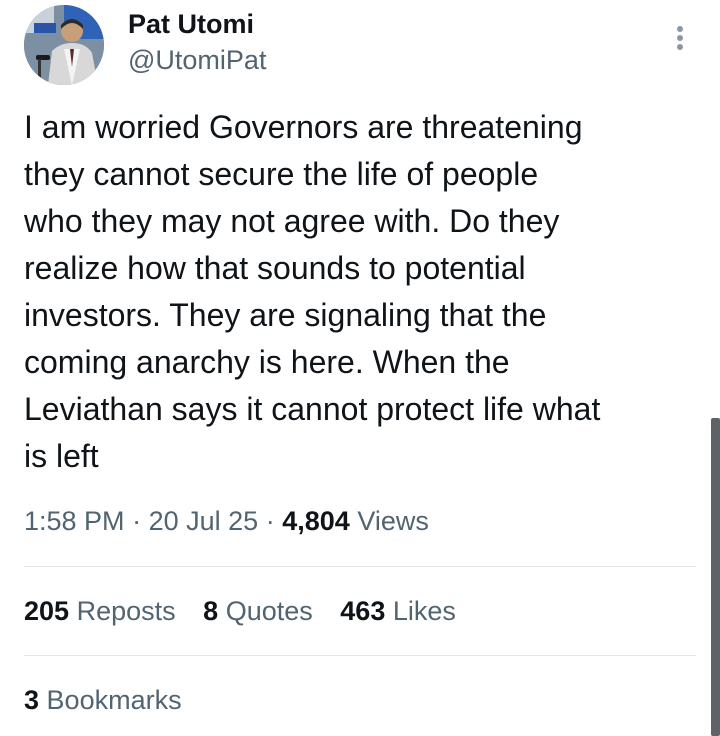 The height and width of the screenshot is (736, 720). I want to click on likes-count: 463, so click(363, 611).